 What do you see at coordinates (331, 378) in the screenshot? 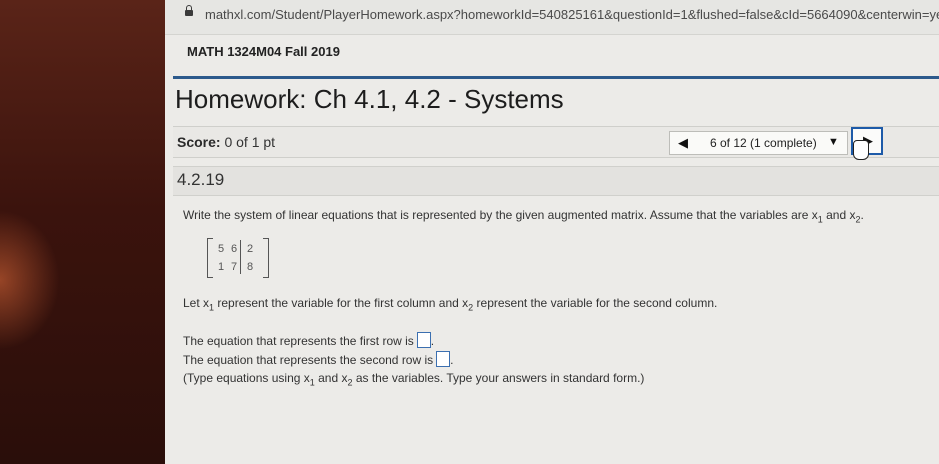
I see `hint-text-2: and x` at bounding box center [331, 378].